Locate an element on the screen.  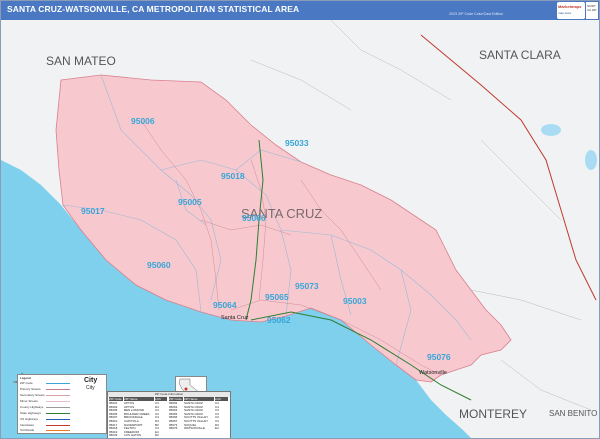
zip-table-cell: 95076 is located at coordinates (173, 428).